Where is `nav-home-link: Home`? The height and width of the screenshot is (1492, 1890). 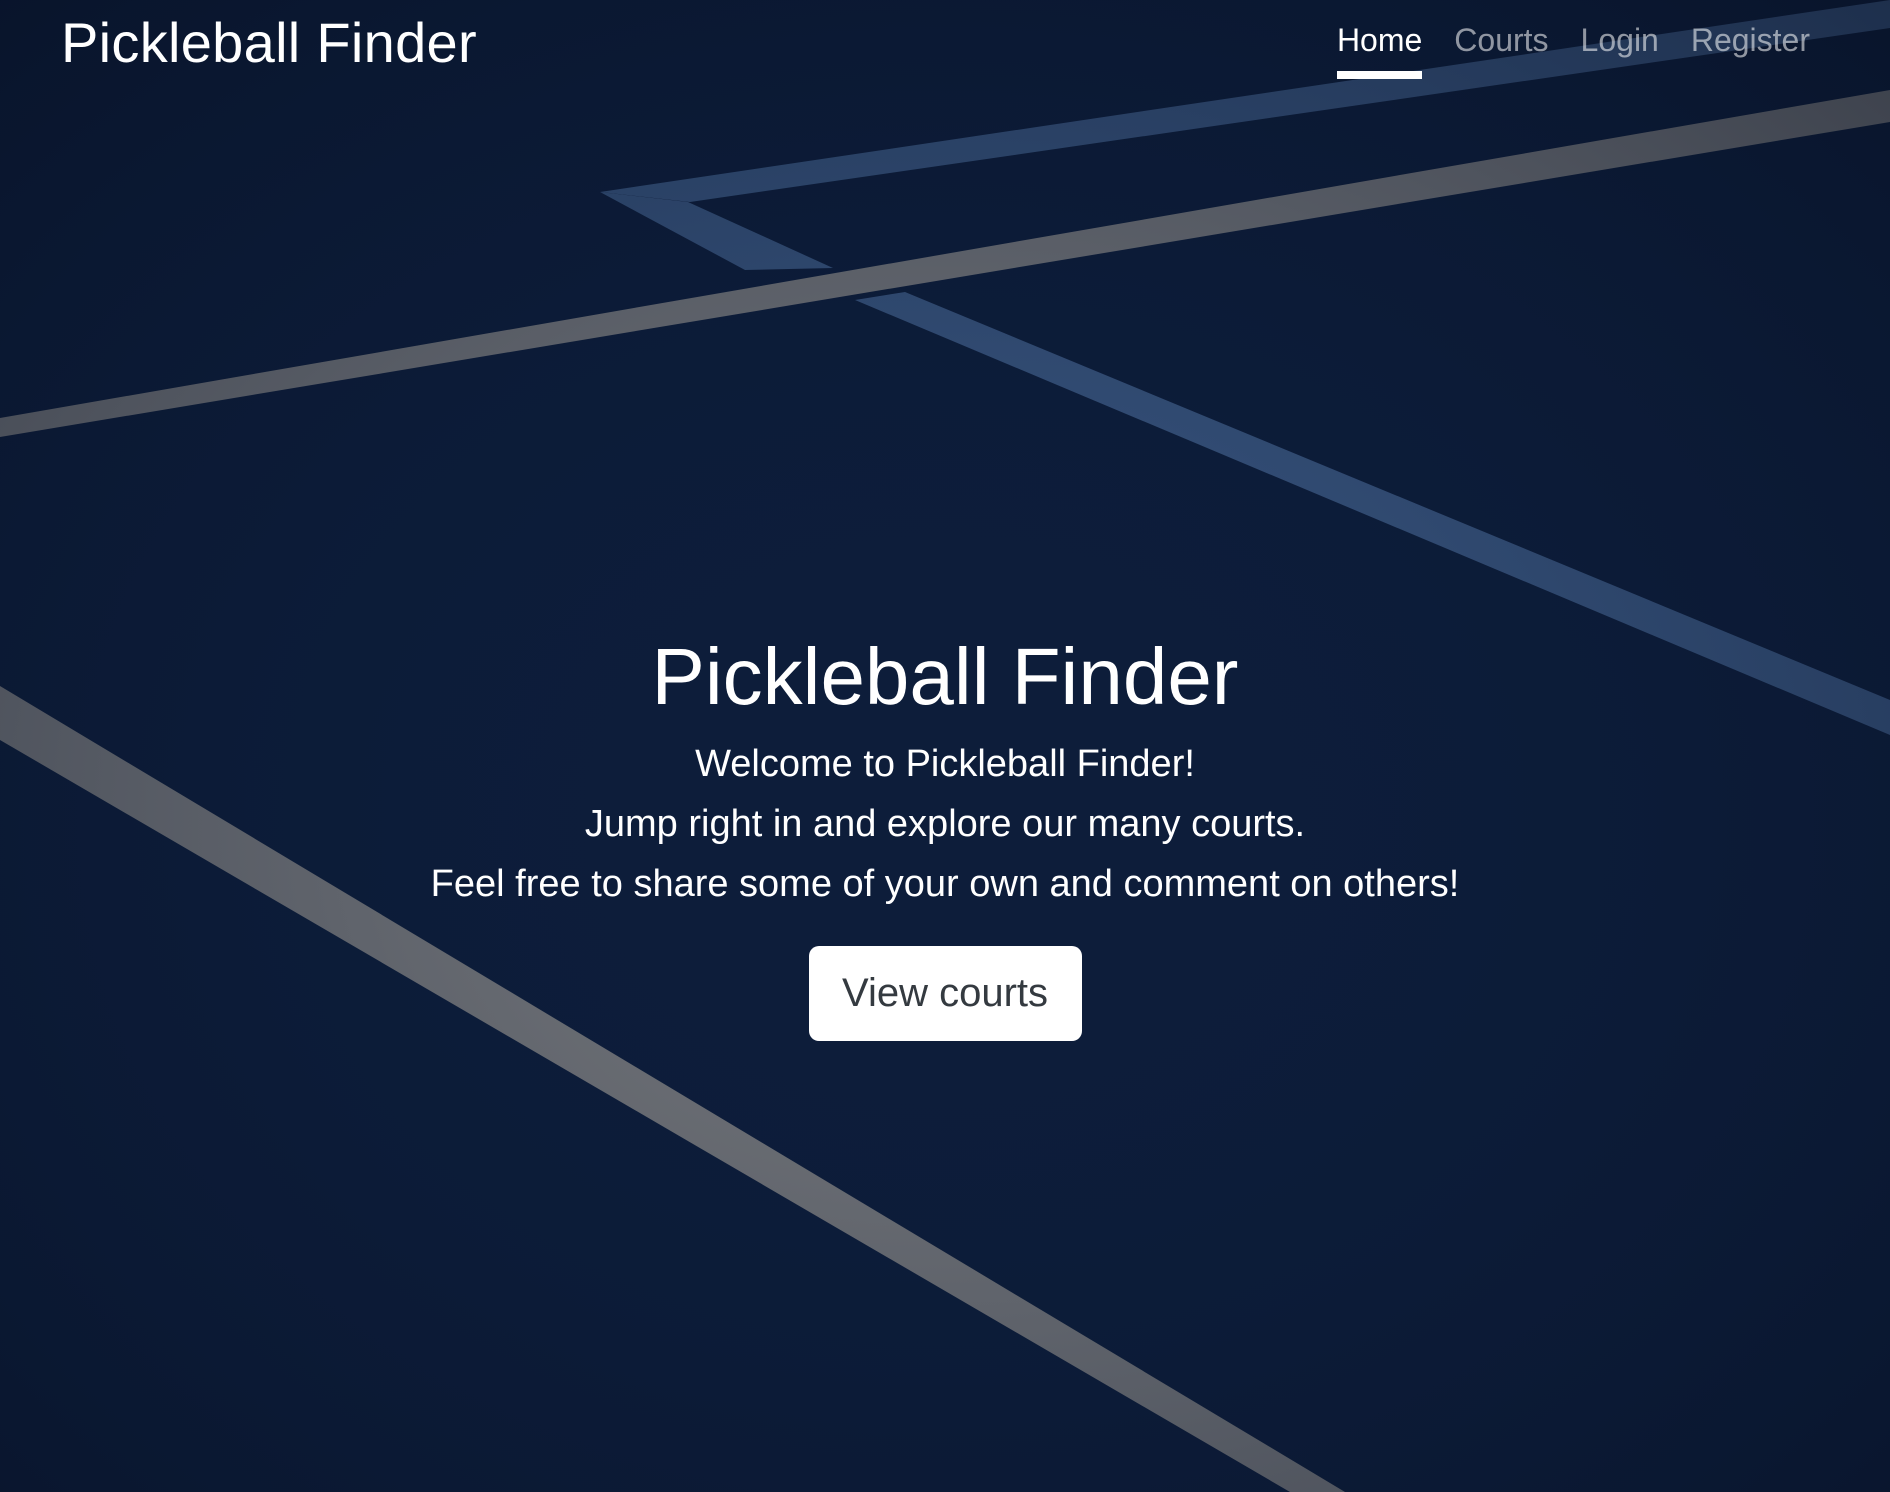 nav-home-link: Home is located at coordinates (1379, 50).